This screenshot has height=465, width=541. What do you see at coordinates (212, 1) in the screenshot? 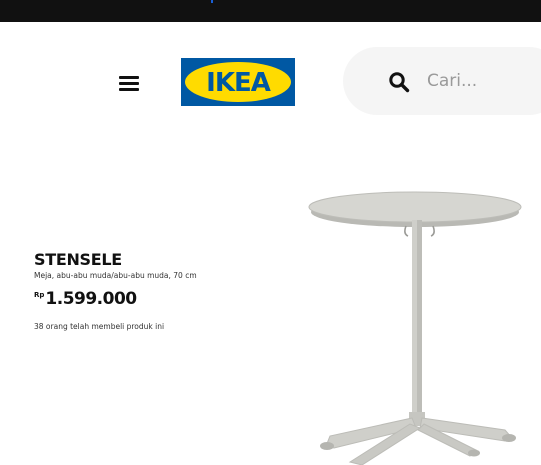
I see `top-bar-indicator` at bounding box center [212, 1].